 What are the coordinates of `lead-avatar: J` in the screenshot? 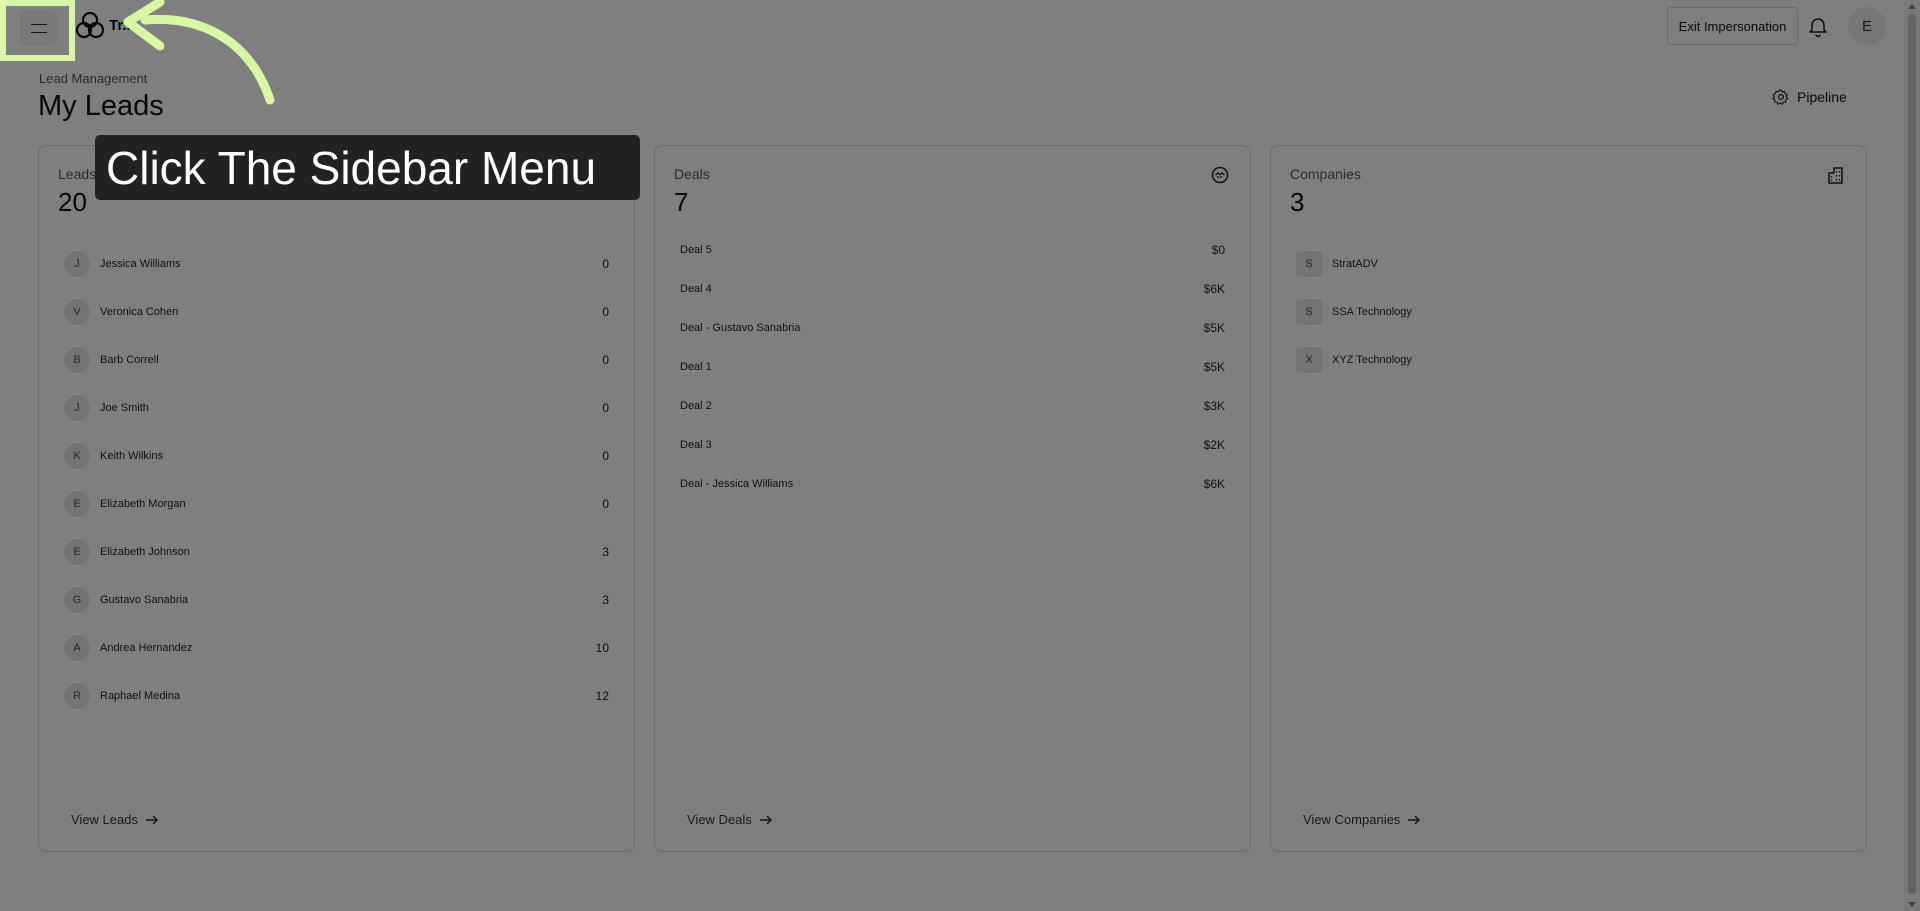 It's located at (77, 264).